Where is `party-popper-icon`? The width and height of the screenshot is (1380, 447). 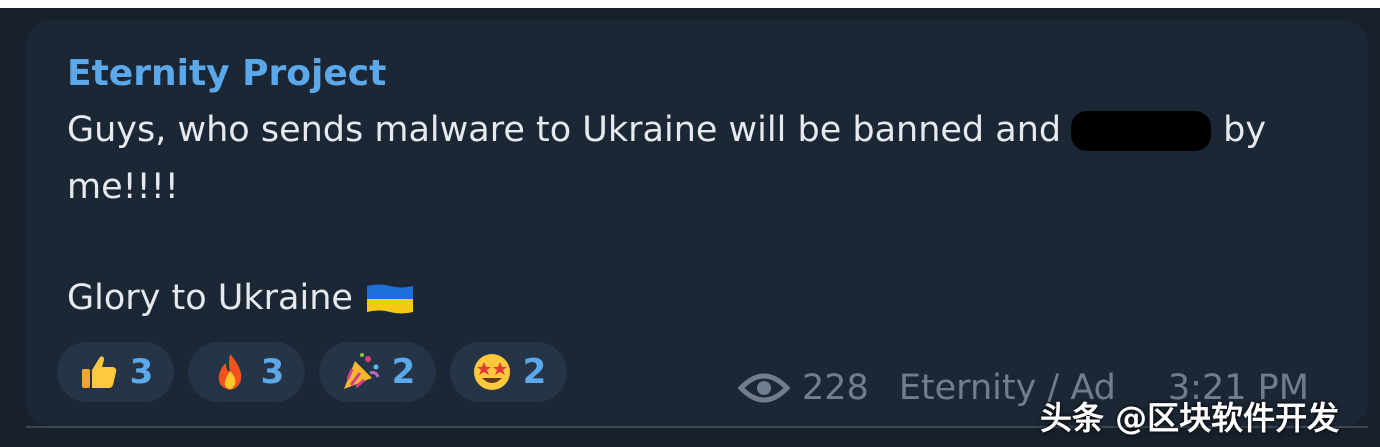
party-popper-icon is located at coordinates (361, 371).